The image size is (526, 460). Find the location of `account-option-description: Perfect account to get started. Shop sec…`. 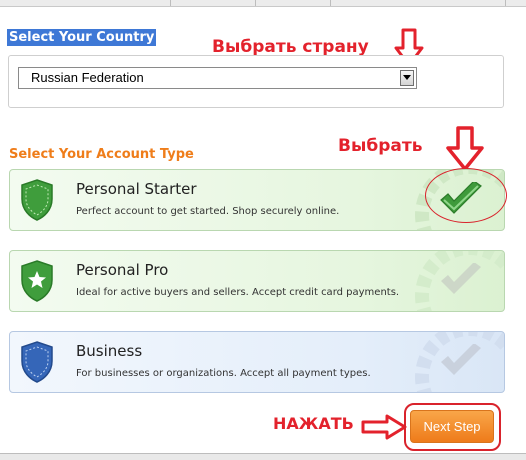

account-option-description: Perfect account to get started. Shop sec… is located at coordinates (208, 211).